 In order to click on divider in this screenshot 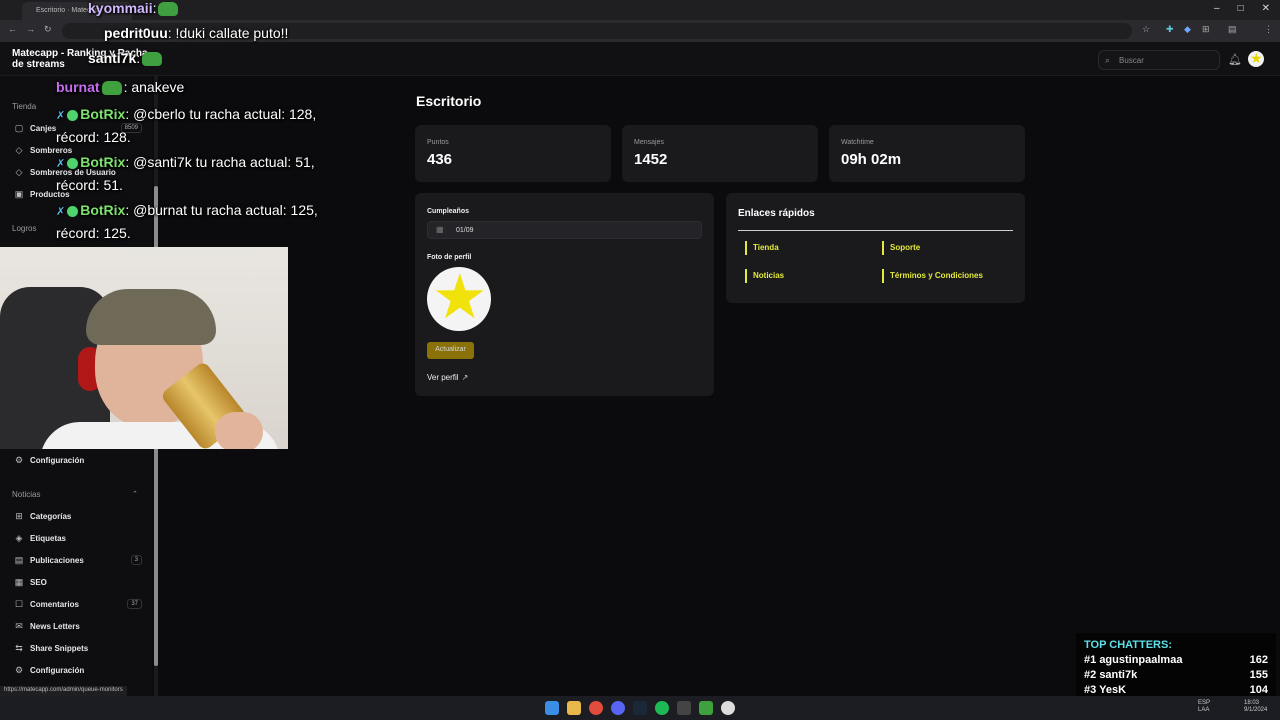, I will do `click(875, 230)`.